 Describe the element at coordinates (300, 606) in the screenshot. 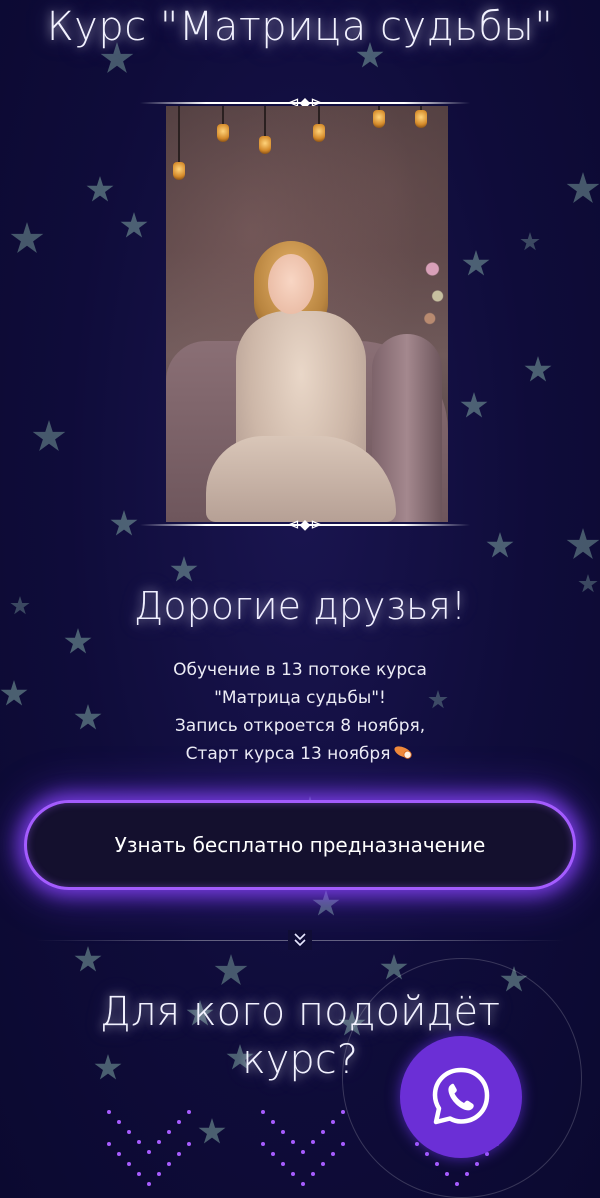

I see `greeting-heading: Дорогие друзья!` at that location.